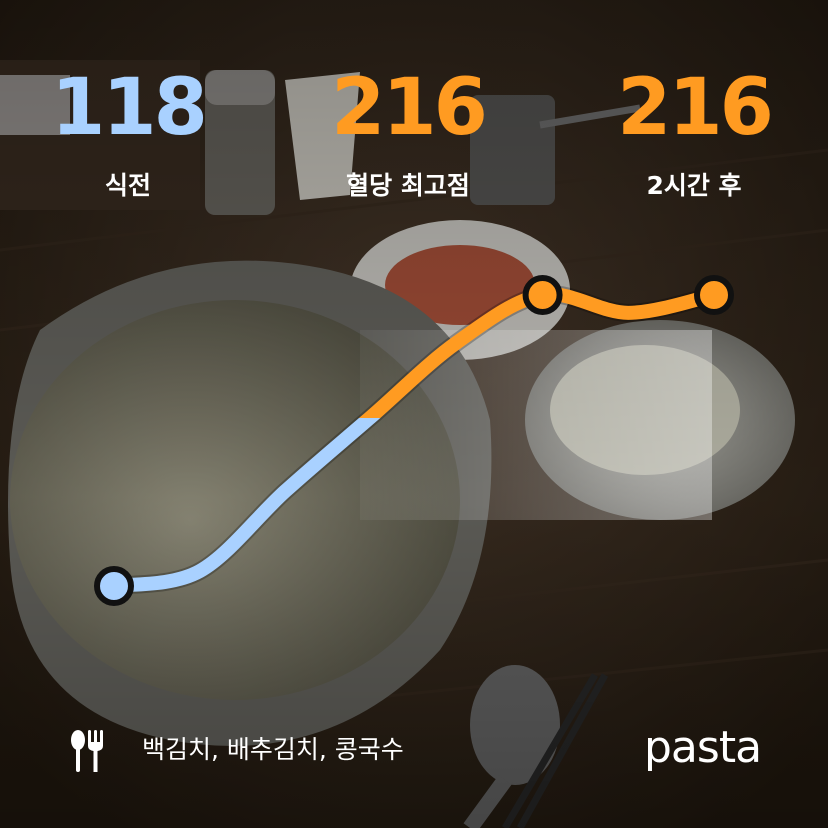 The image size is (828, 828). I want to click on glucose-line-high, so click(539, 352).